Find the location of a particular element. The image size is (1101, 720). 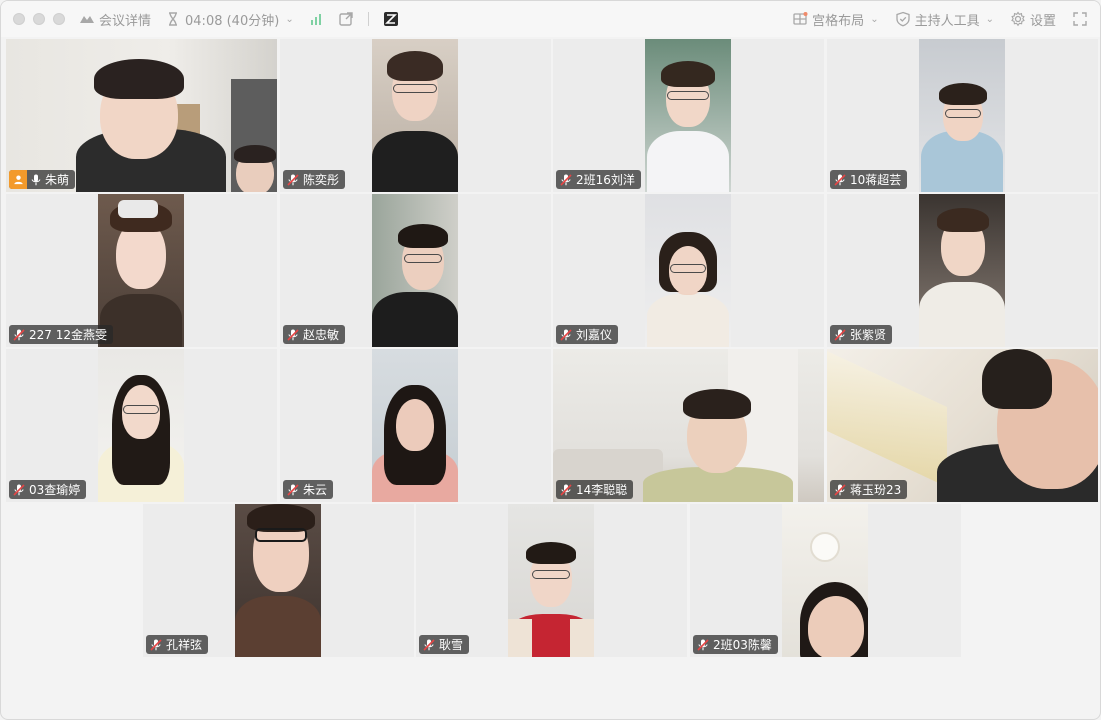

participant-tile: 蒋玉玢23 is located at coordinates (962, 425).